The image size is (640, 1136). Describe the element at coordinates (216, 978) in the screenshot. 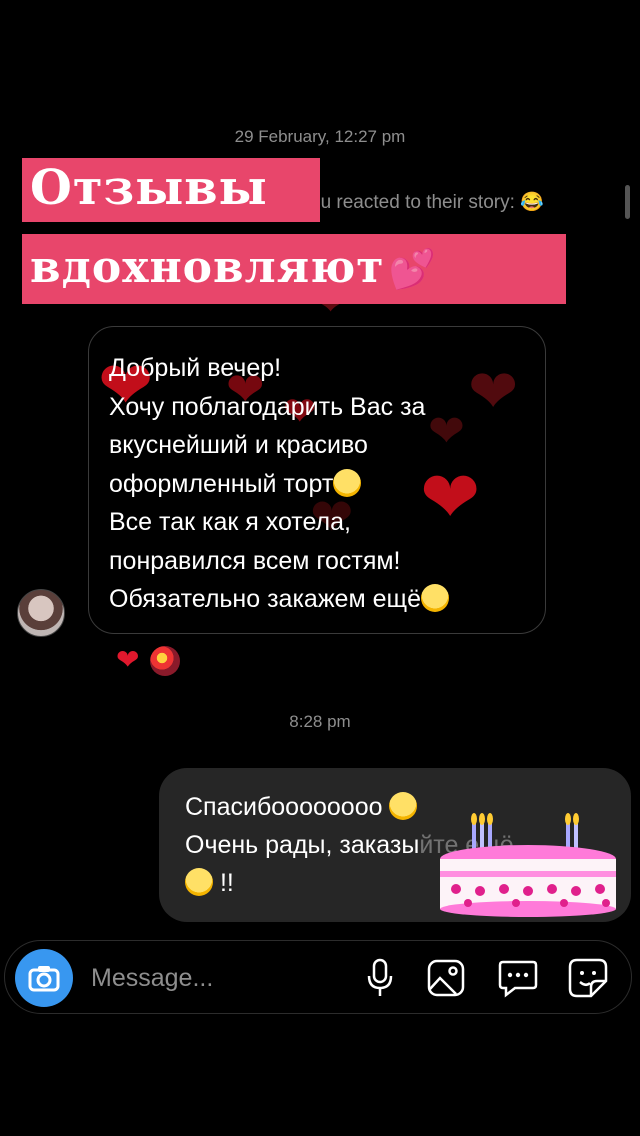

I see `message-input` at that location.